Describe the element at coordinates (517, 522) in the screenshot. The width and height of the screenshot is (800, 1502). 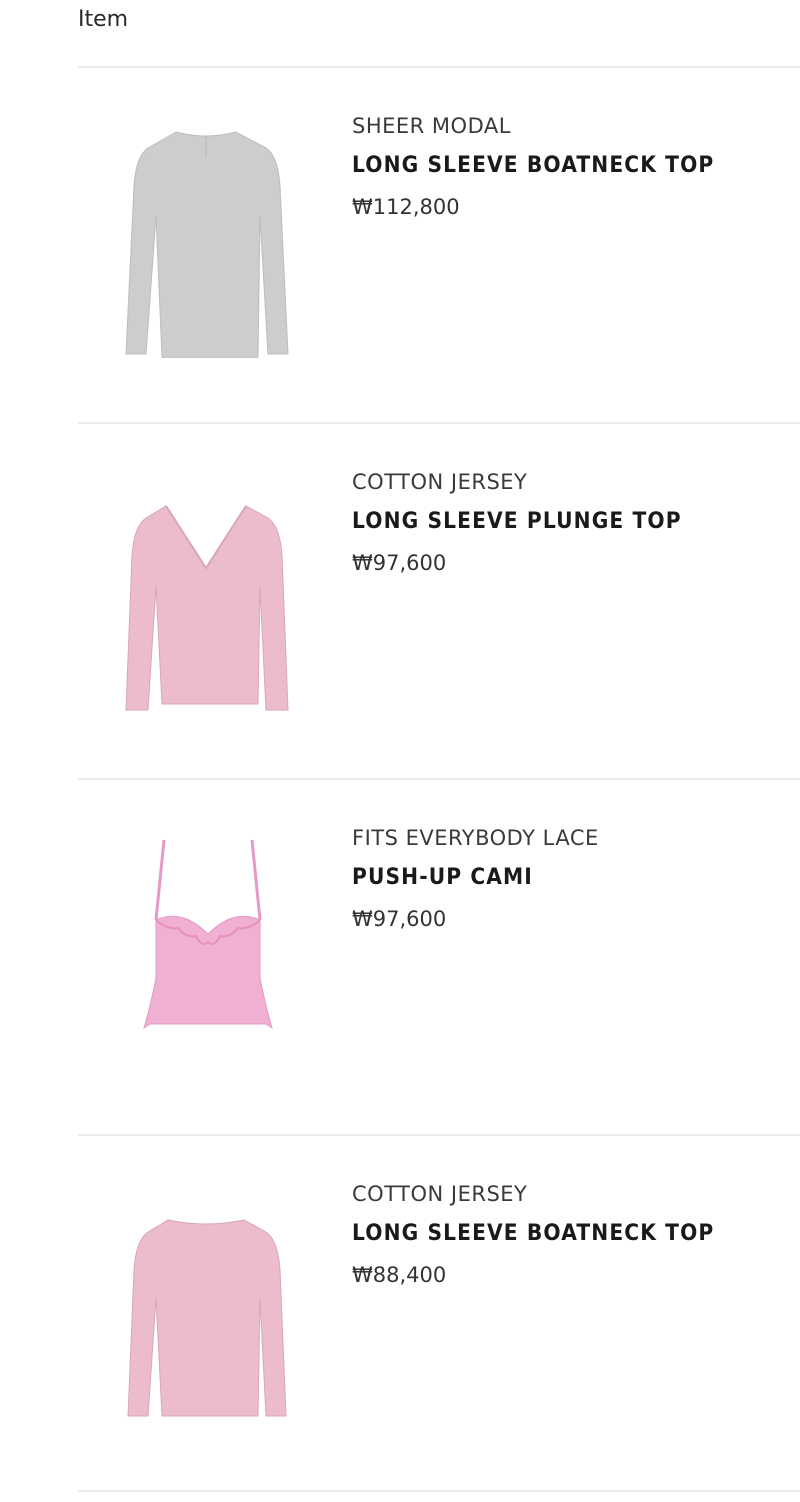
I see `product-name-link: LONG SLEEVE PLUNGE TOP` at that location.